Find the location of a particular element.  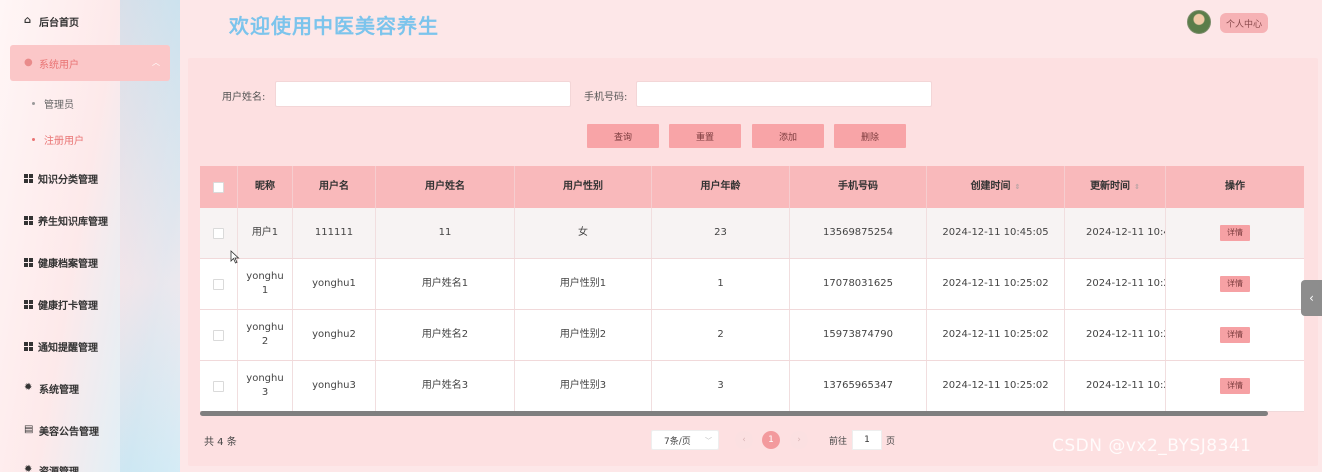

chevron-up-icon: ︿ is located at coordinates (156, 62).